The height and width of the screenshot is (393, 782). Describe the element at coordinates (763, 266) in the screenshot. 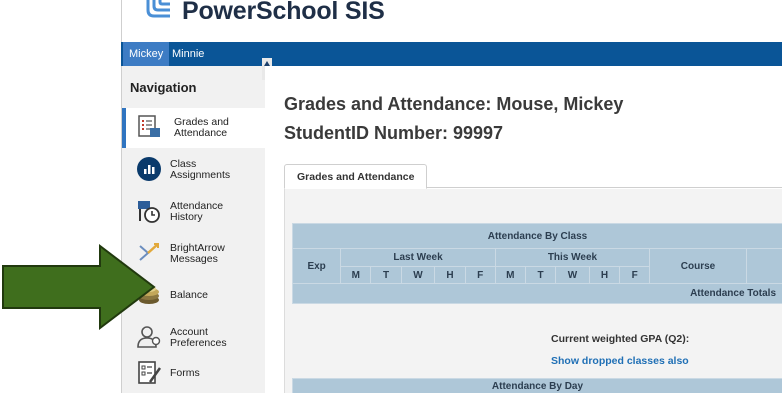

I see `column-extra` at that location.